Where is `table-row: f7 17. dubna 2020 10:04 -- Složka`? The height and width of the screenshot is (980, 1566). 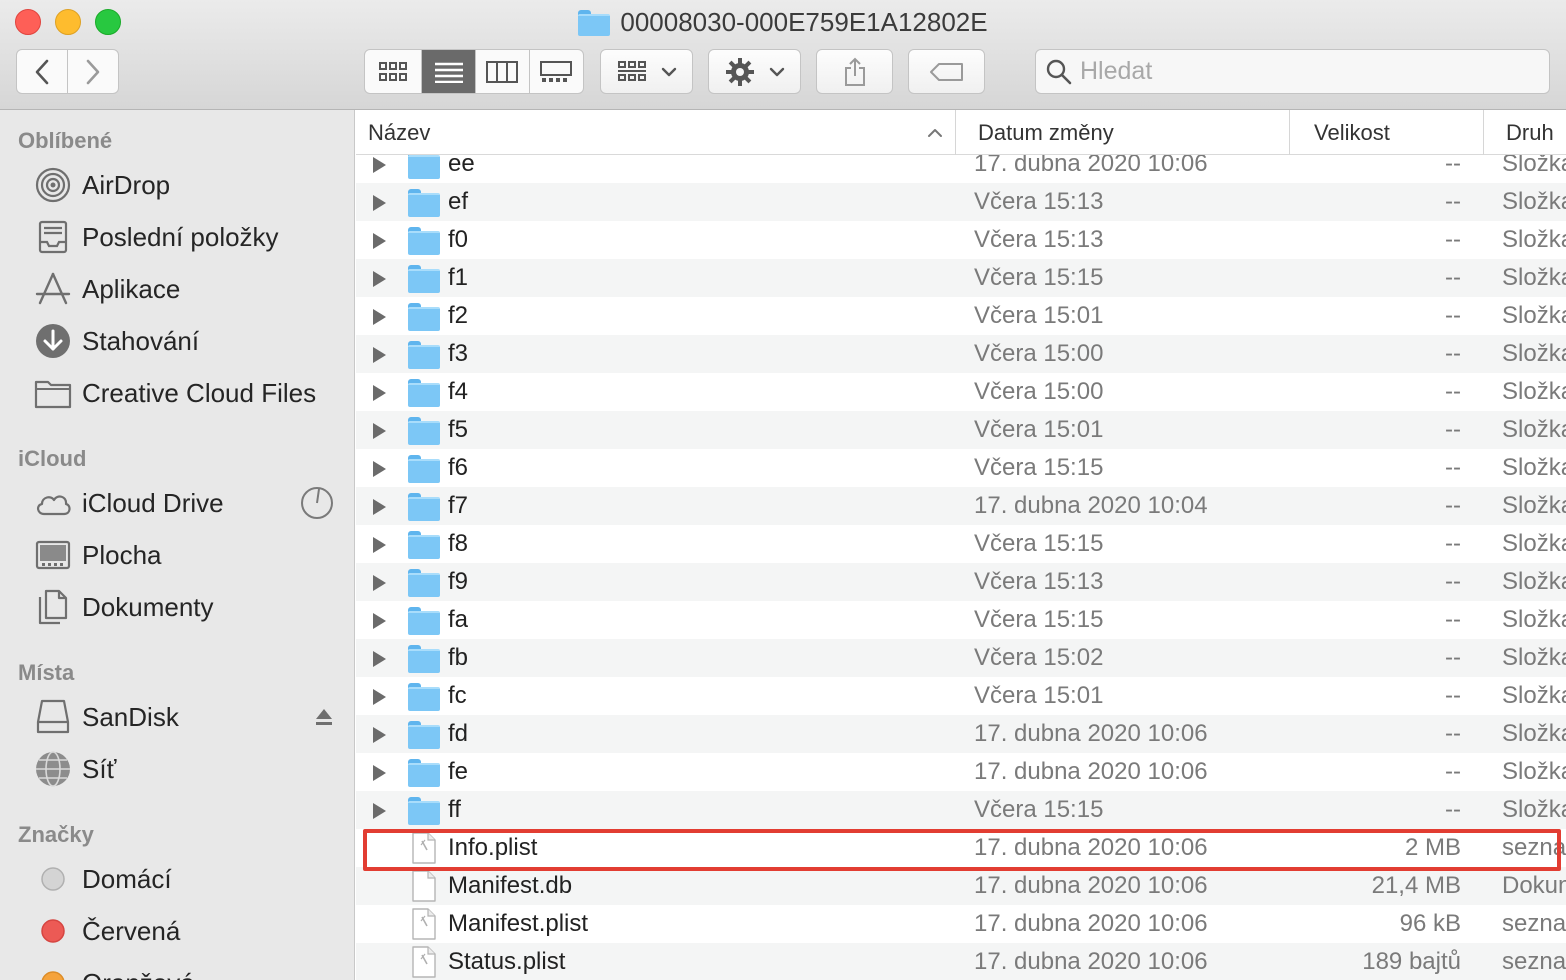
table-row: f7 17. dubna 2020 10:04 -- Složka is located at coordinates (961, 506).